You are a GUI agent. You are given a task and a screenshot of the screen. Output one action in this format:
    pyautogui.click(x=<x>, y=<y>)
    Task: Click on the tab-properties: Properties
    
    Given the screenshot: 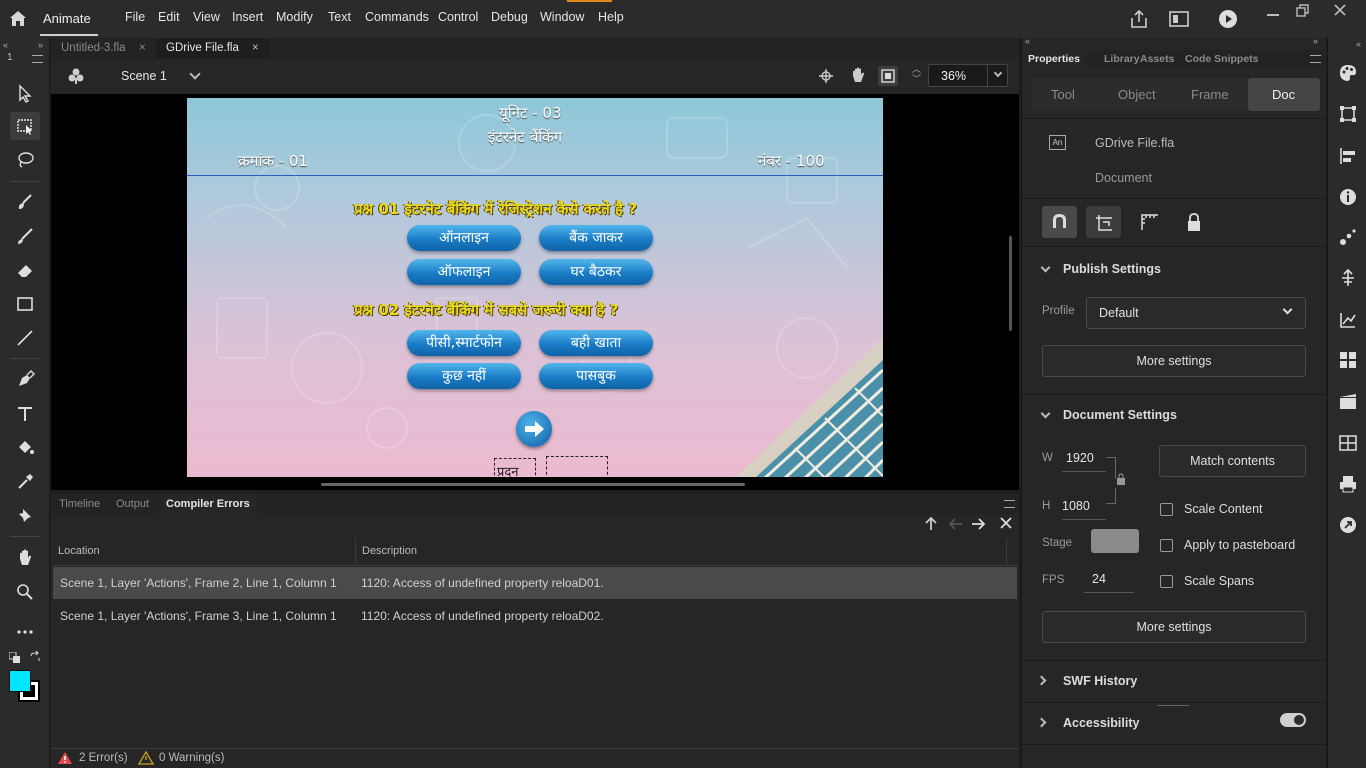 What is the action you would take?
    pyautogui.click(x=1054, y=59)
    